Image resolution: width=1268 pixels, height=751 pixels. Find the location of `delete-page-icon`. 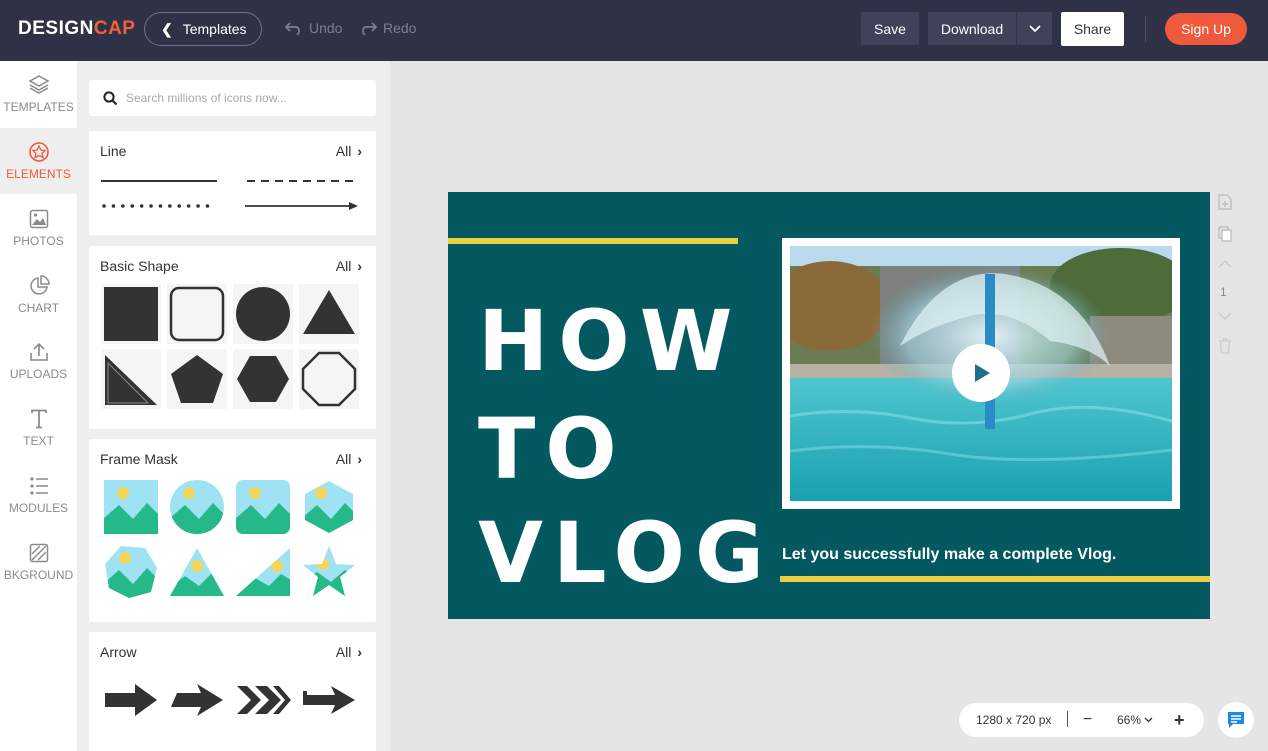

delete-page-icon is located at coordinates (1225, 347).